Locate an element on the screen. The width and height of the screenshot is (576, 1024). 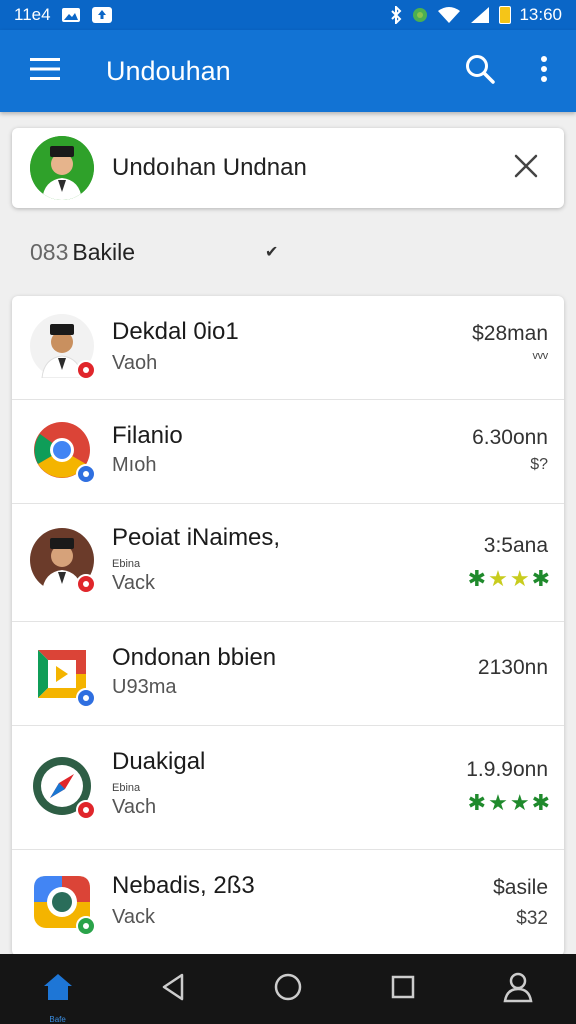
search-field: Undoıhan Undnan is located at coordinates (288, 168).